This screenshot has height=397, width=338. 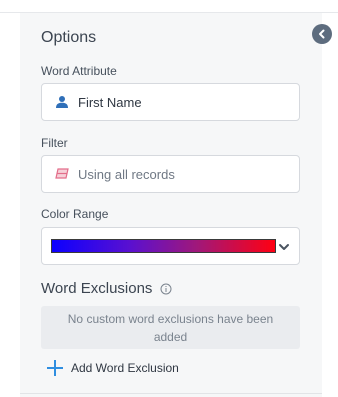 I want to click on add-word-exclusion-button: Add Word Exclusion, so click(x=113, y=368).